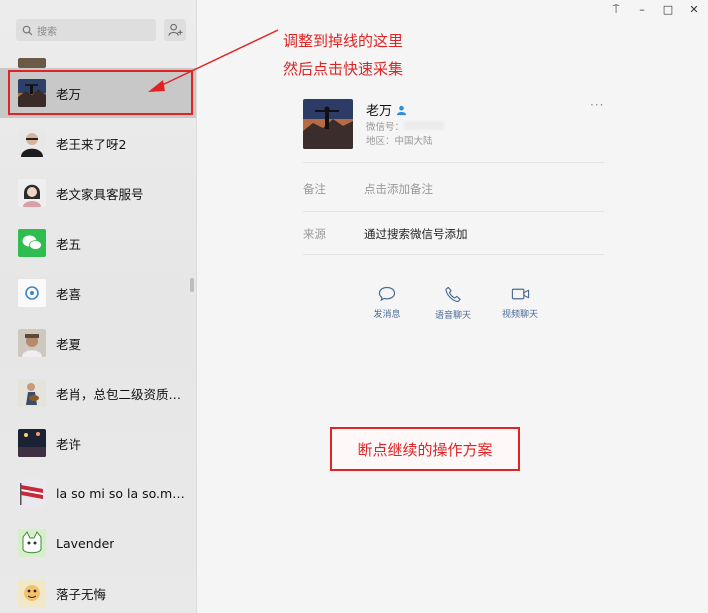 The width and height of the screenshot is (708, 613). I want to click on annotation-arrow, so click(213, 60).